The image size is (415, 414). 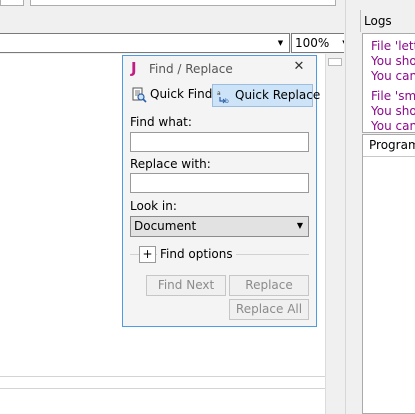 What do you see at coordinates (153, 206) in the screenshot?
I see `look-in-label: Look in:` at bounding box center [153, 206].